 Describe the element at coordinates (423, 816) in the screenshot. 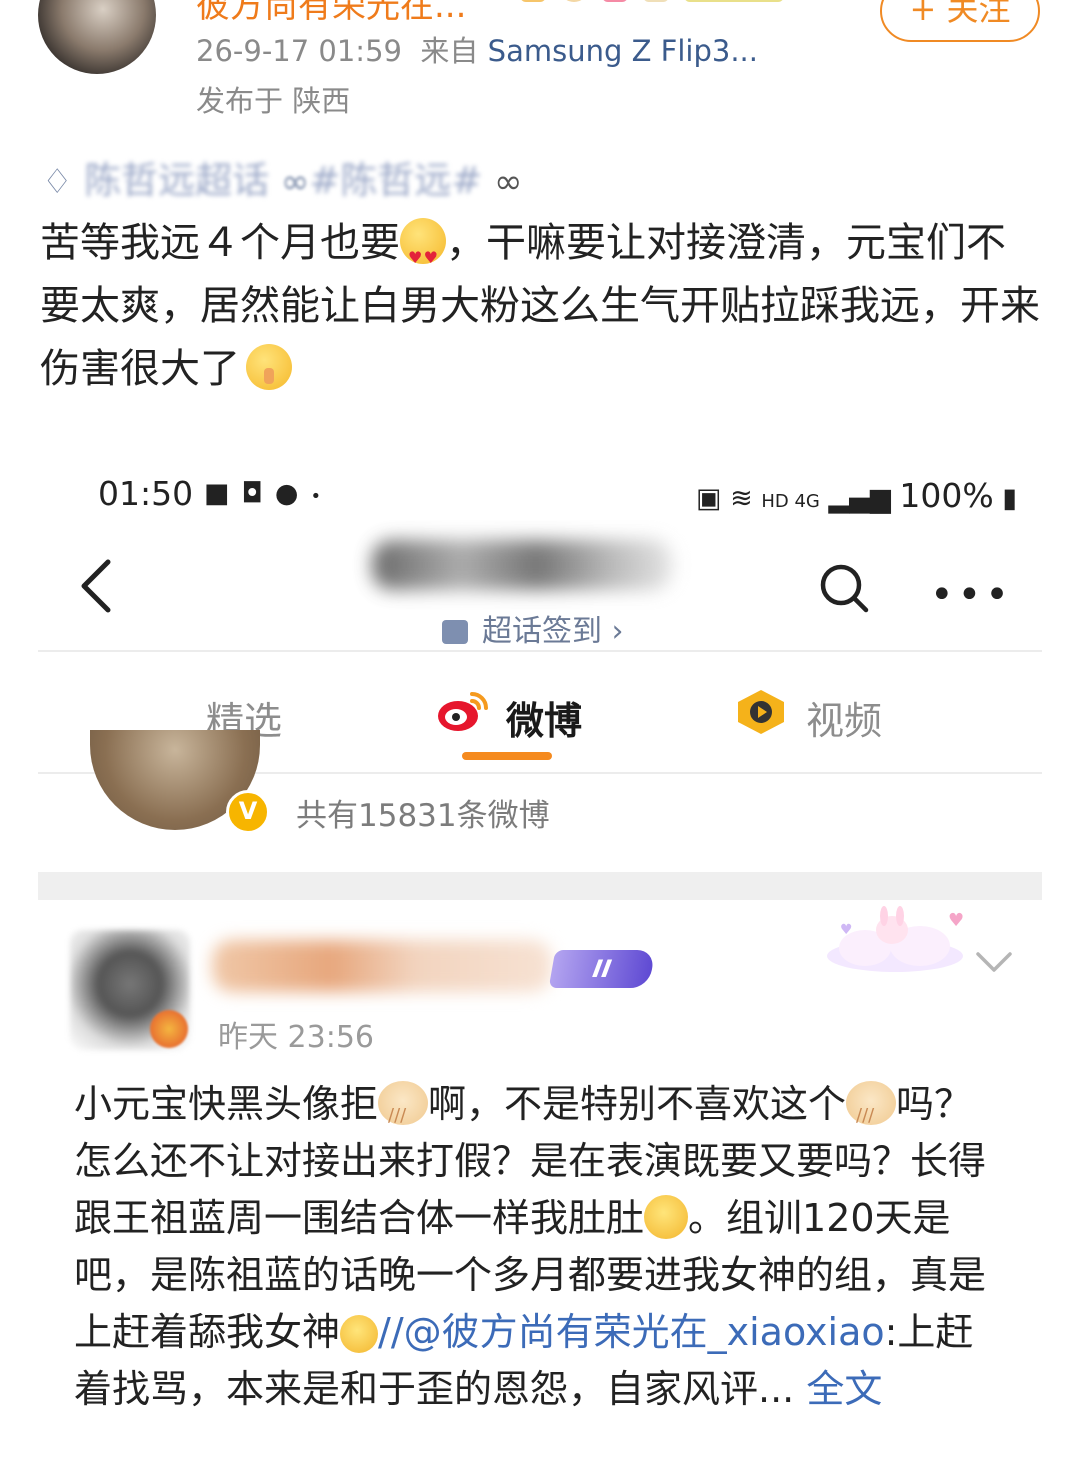

I see `post-count: 共有15831条微博` at that location.